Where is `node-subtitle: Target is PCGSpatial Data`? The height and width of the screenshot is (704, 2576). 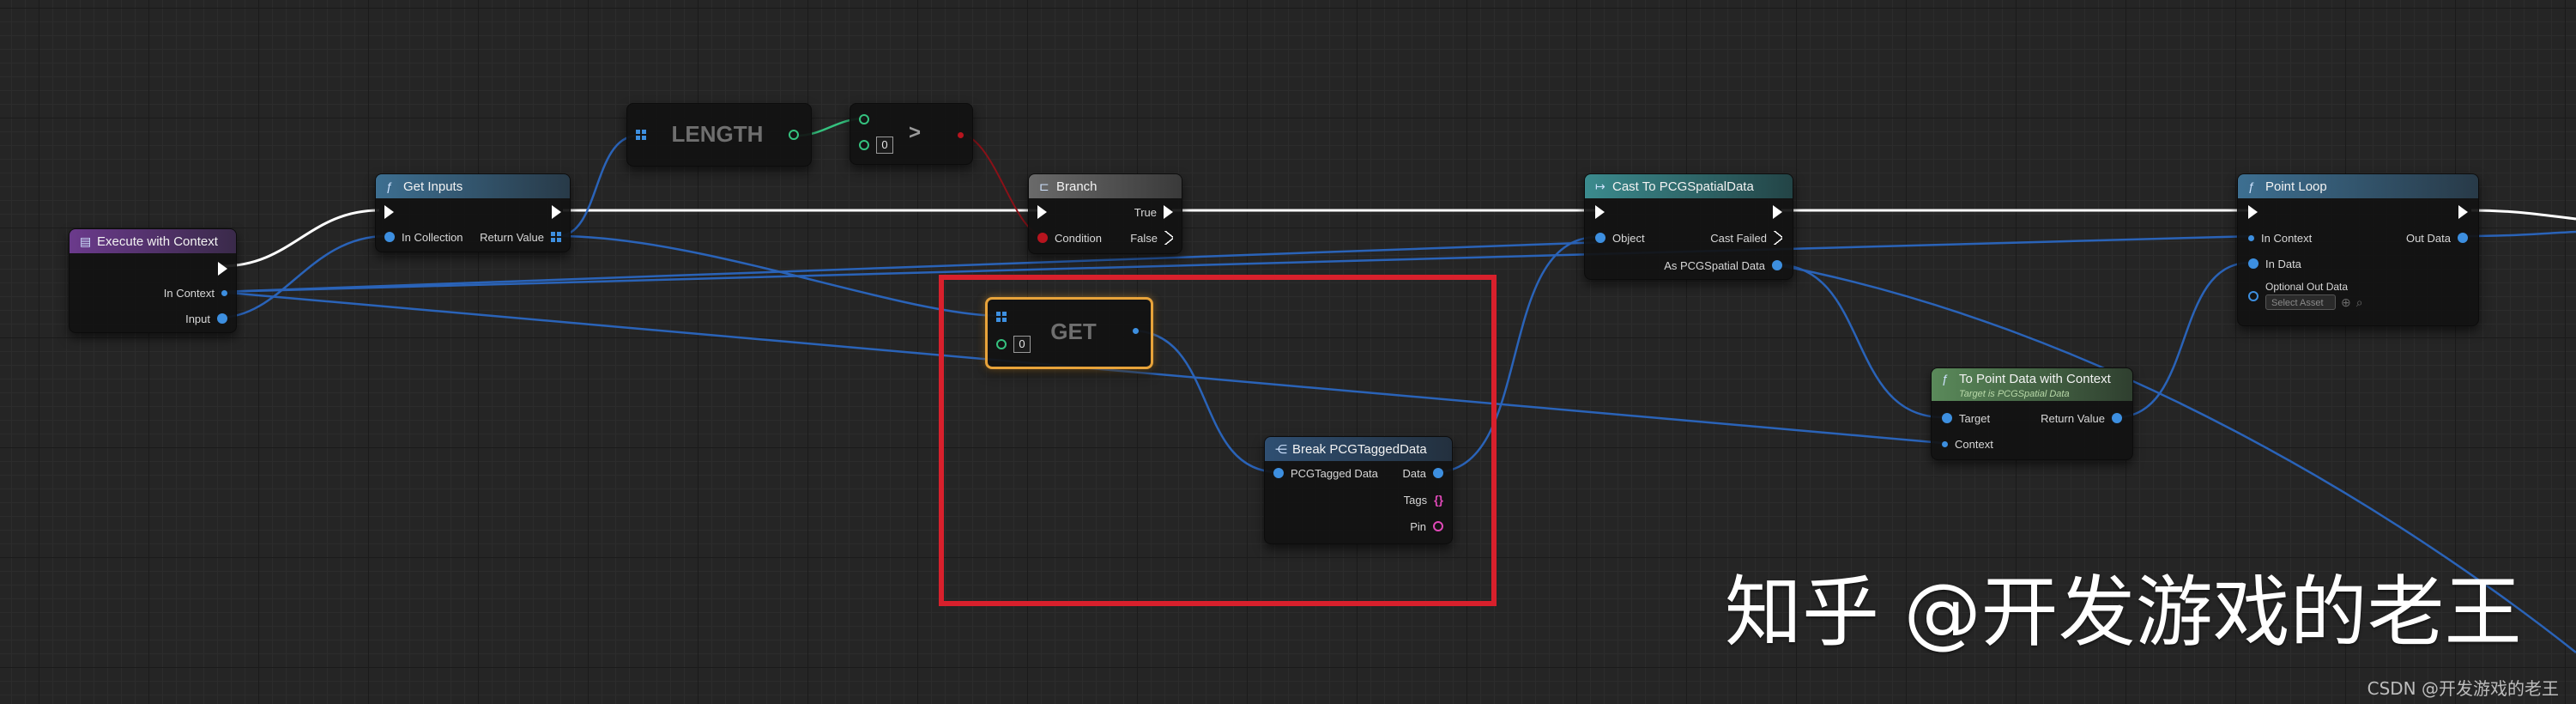 node-subtitle: Target is PCGSpatial Data is located at coordinates (2014, 394).